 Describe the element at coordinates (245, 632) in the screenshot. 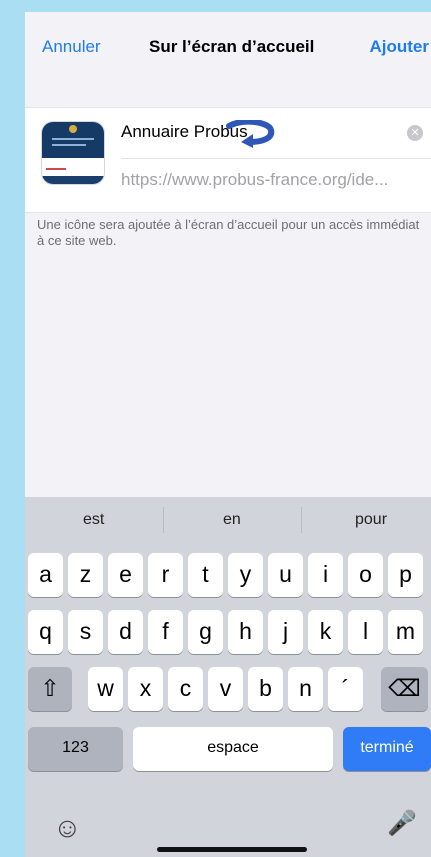

I see `key-h: h` at that location.